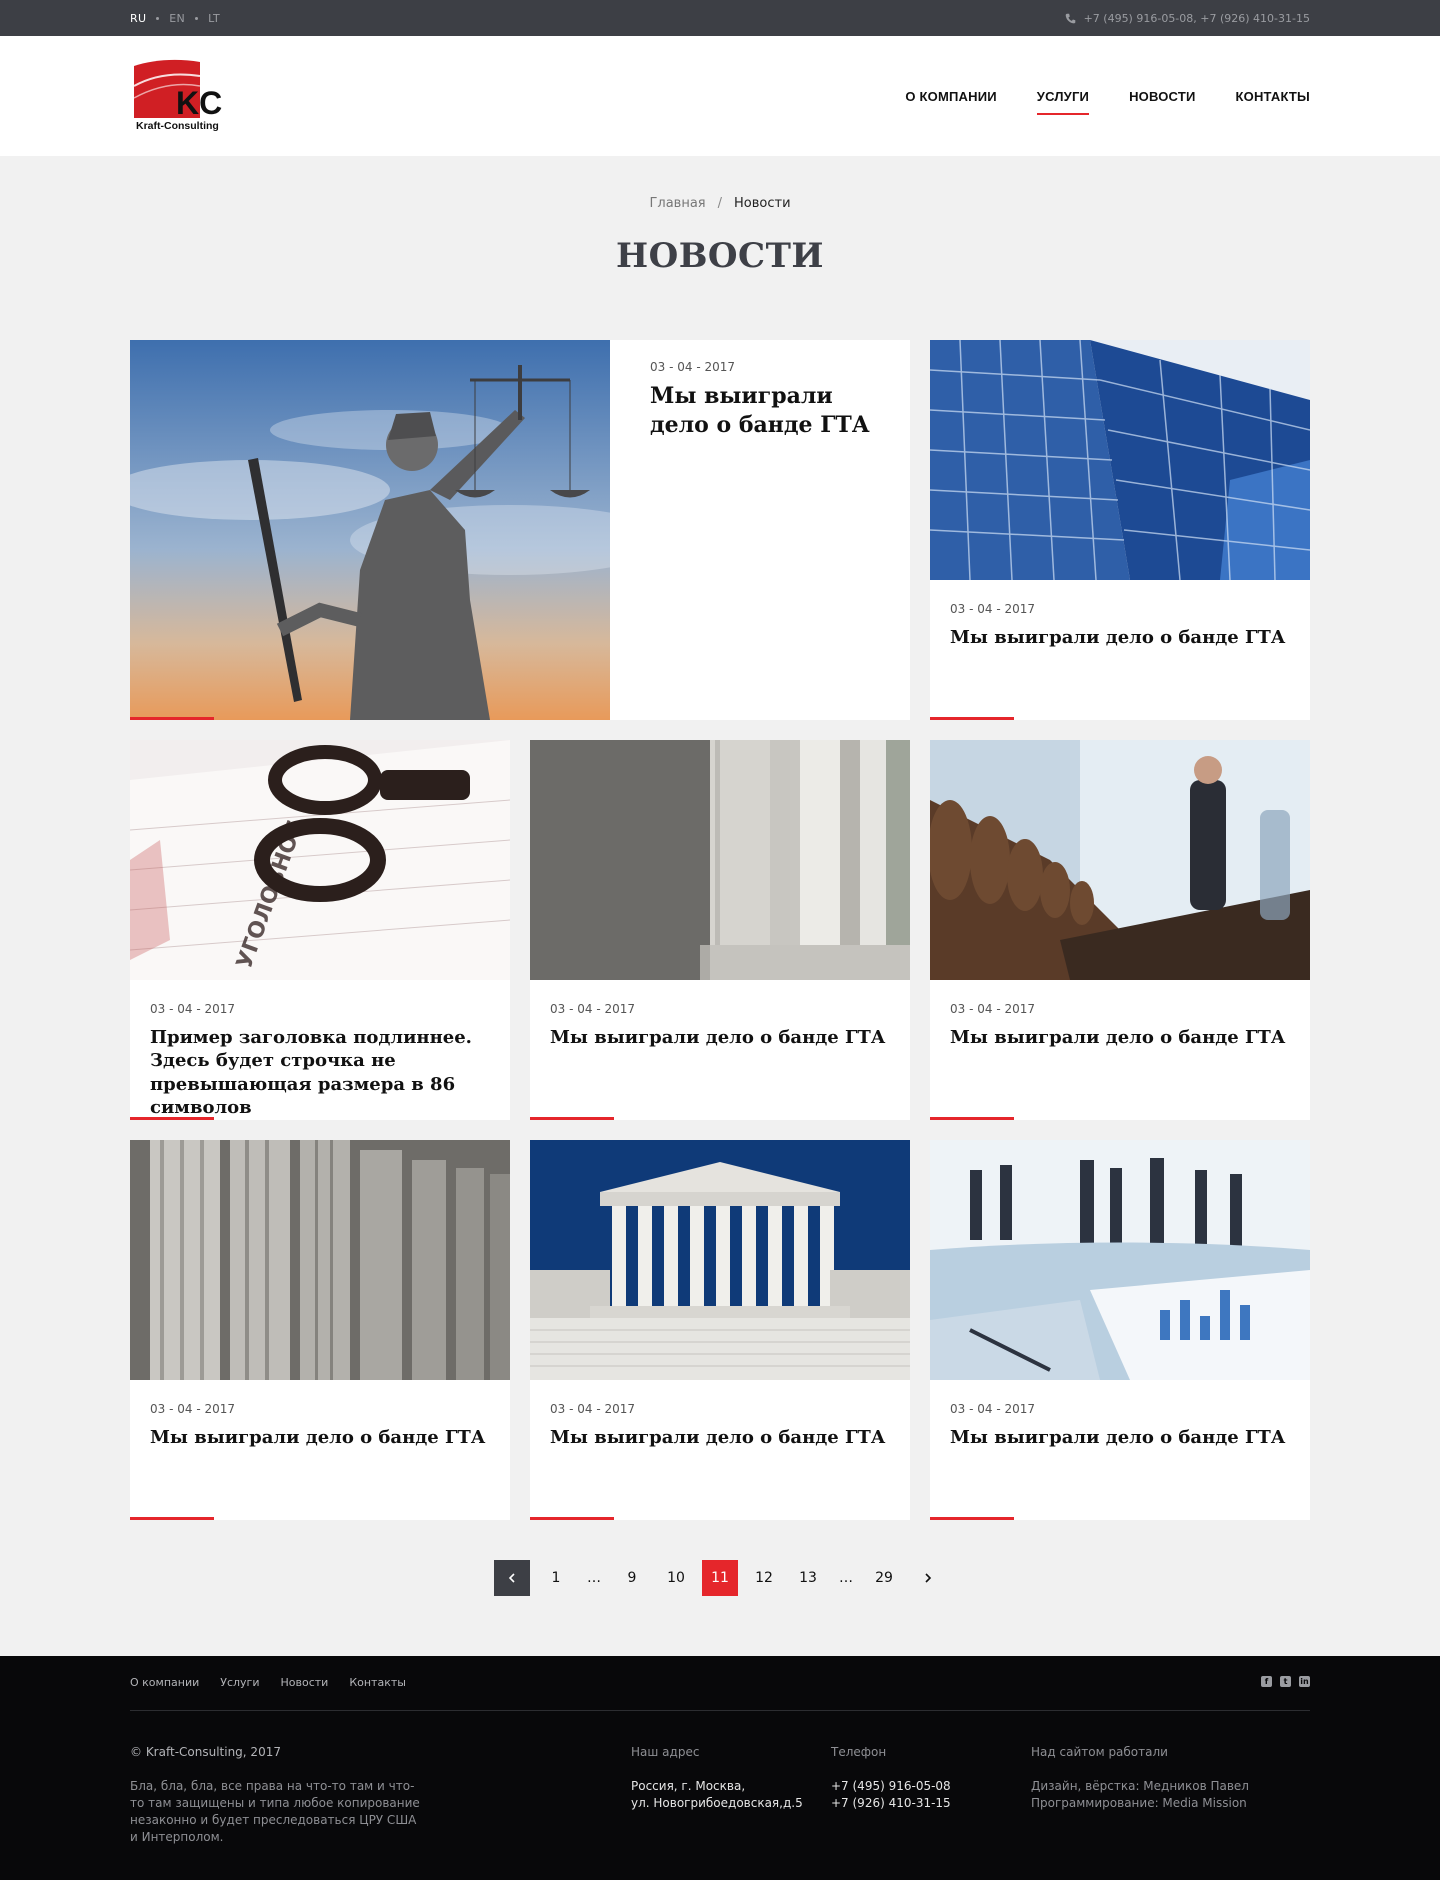 The width and height of the screenshot is (1440, 1880). What do you see at coordinates (717, 1803) in the screenshot?
I see `footer-address-line: ул. Новогрибоедовская,д.5` at bounding box center [717, 1803].